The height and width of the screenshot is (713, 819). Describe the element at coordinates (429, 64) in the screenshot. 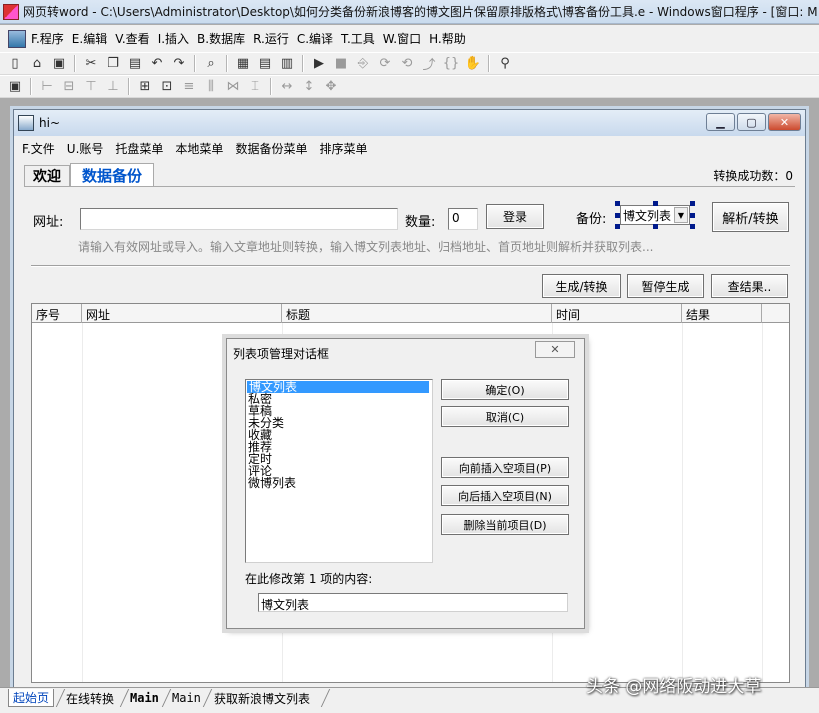

I see `step-4-icon: ⤴` at that location.